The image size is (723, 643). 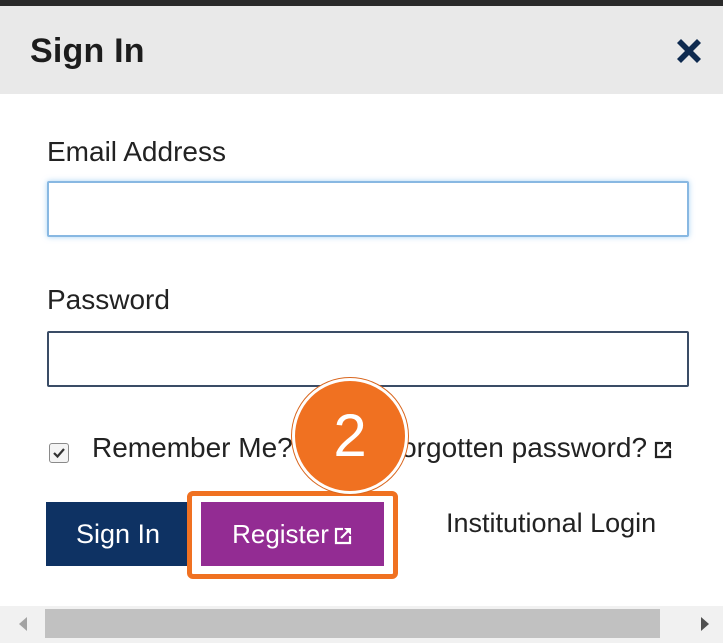 I want to click on check-icon, so click(x=59, y=453).